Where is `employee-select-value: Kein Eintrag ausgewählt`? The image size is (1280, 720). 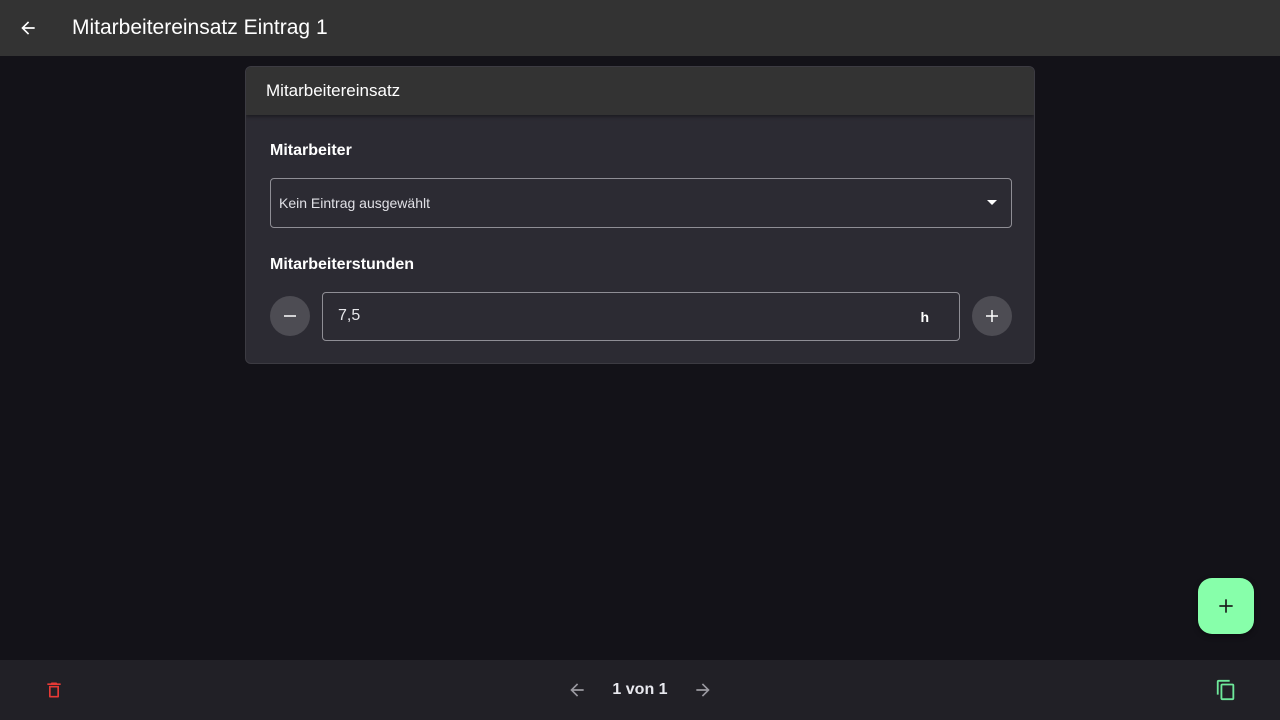
employee-select-value: Kein Eintrag ausgewählt is located at coordinates (354, 203).